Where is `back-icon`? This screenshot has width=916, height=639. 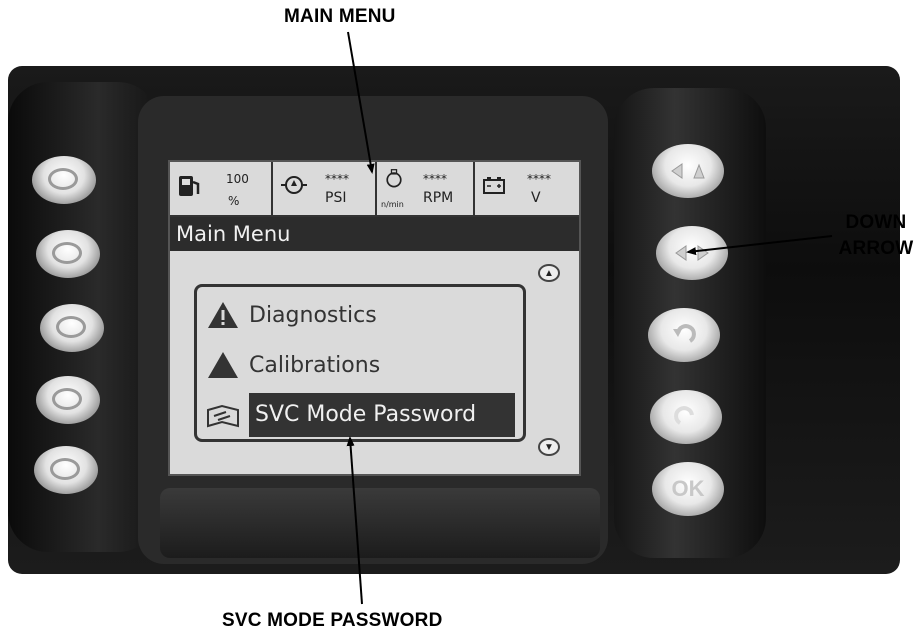
back-icon is located at coordinates (684, 333).